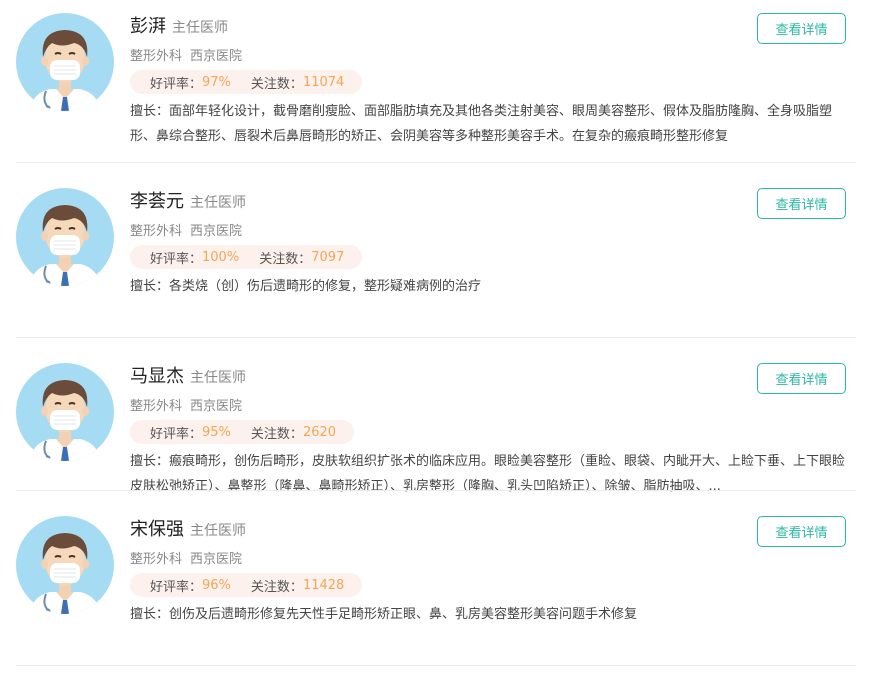 The image size is (873, 678). Describe the element at coordinates (246, 82) in the screenshot. I see `stats-badge: 好评率： 97% 关注数： 11074` at that location.